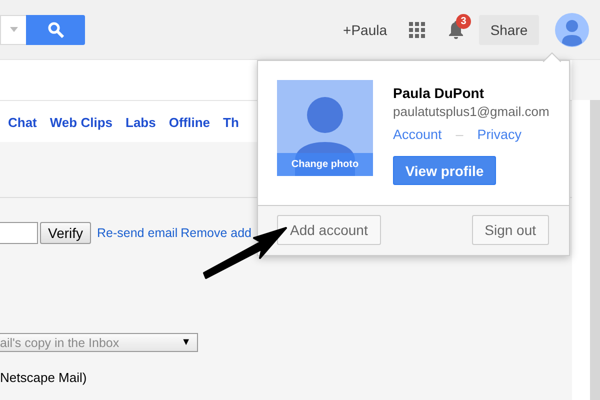 This screenshot has width=600, height=400. Describe the element at coordinates (141, 128) in the screenshot. I see `settings-tab: Labs` at that location.